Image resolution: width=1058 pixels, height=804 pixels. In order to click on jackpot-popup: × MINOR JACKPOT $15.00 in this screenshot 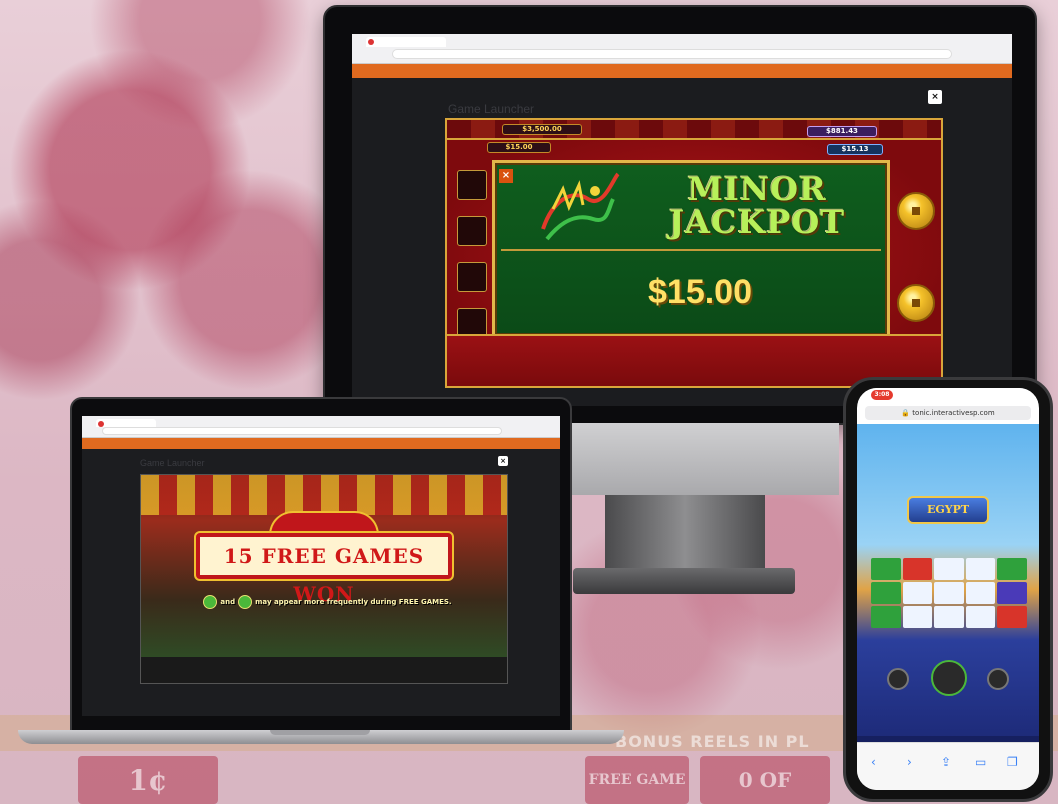, I will do `click(691, 249)`.